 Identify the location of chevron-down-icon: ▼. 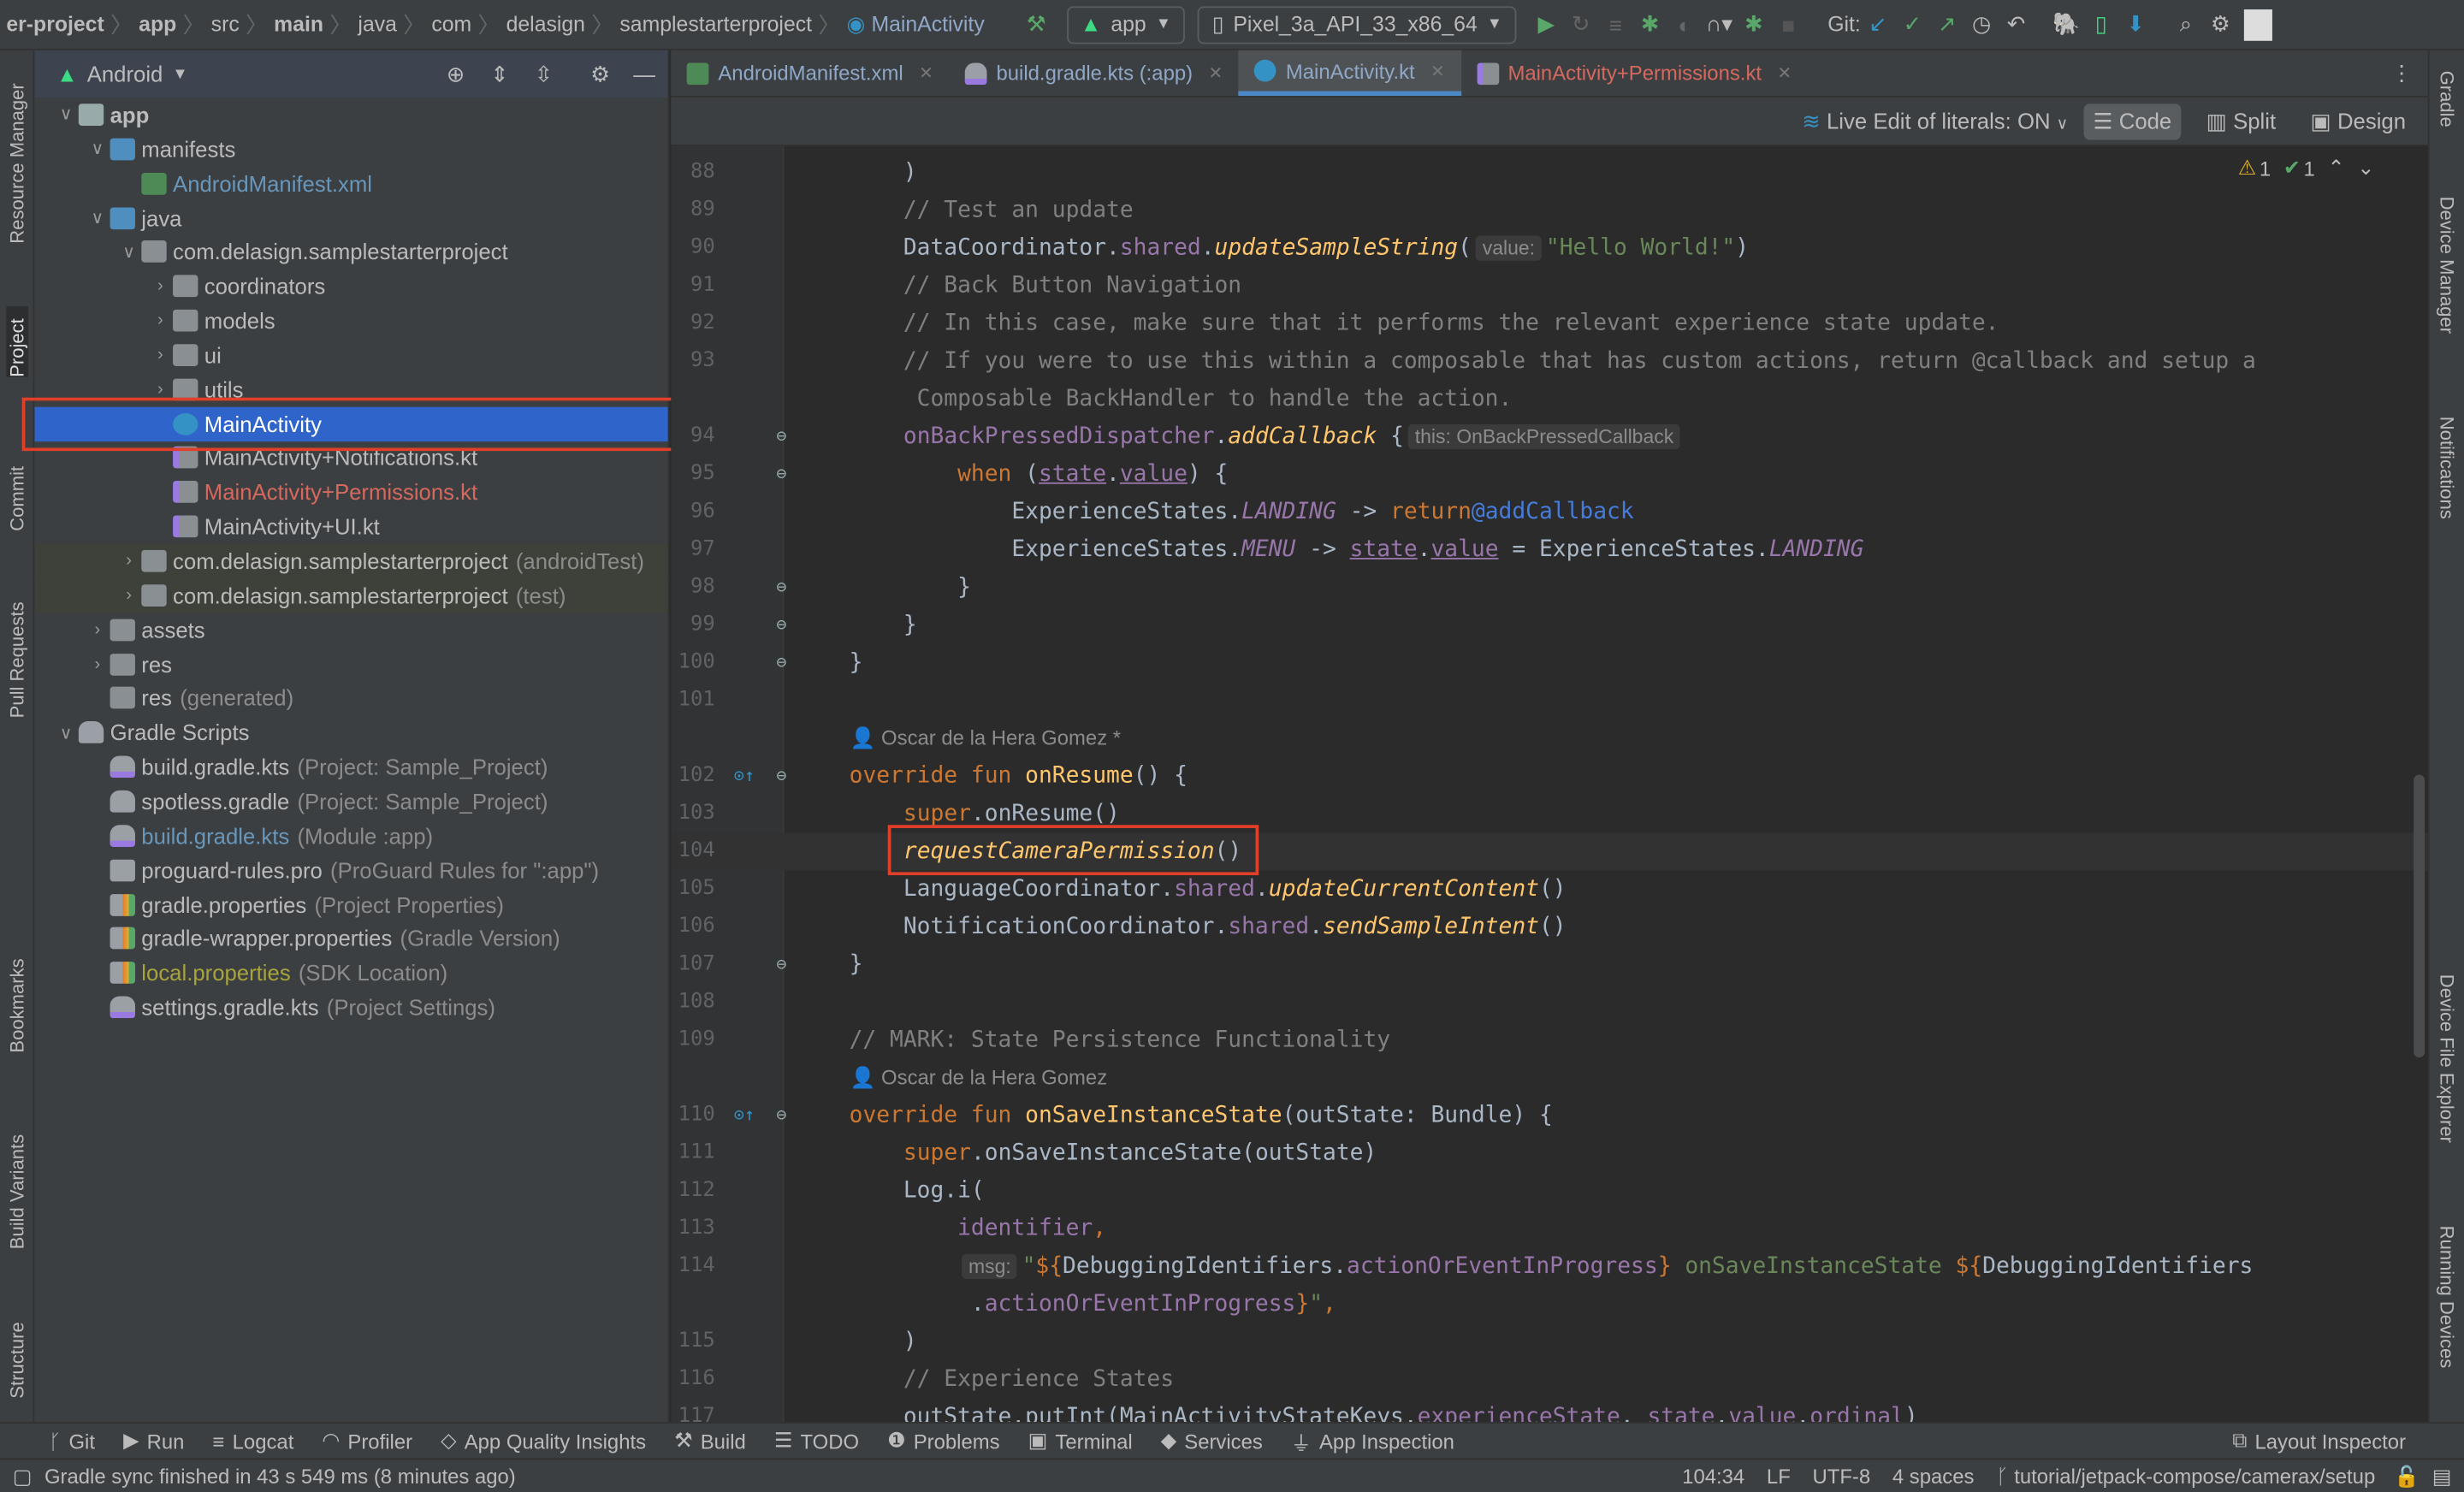
(179, 73).